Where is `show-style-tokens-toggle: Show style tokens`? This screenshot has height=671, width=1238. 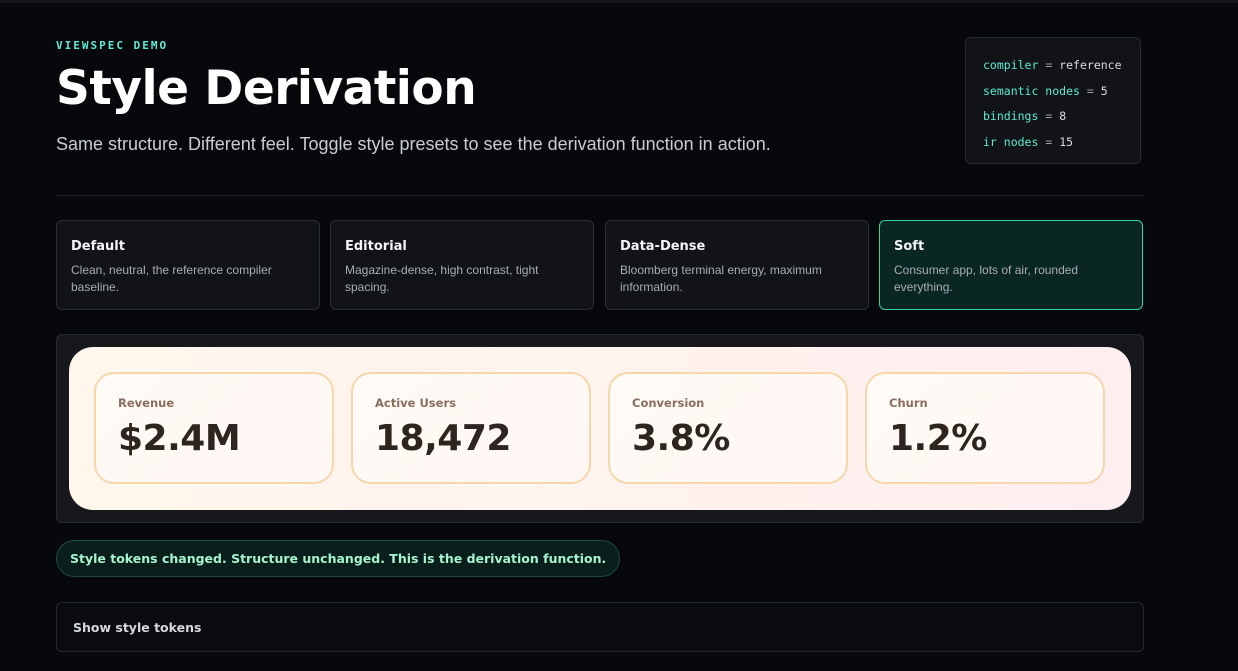
show-style-tokens-toggle: Show style tokens is located at coordinates (600, 627).